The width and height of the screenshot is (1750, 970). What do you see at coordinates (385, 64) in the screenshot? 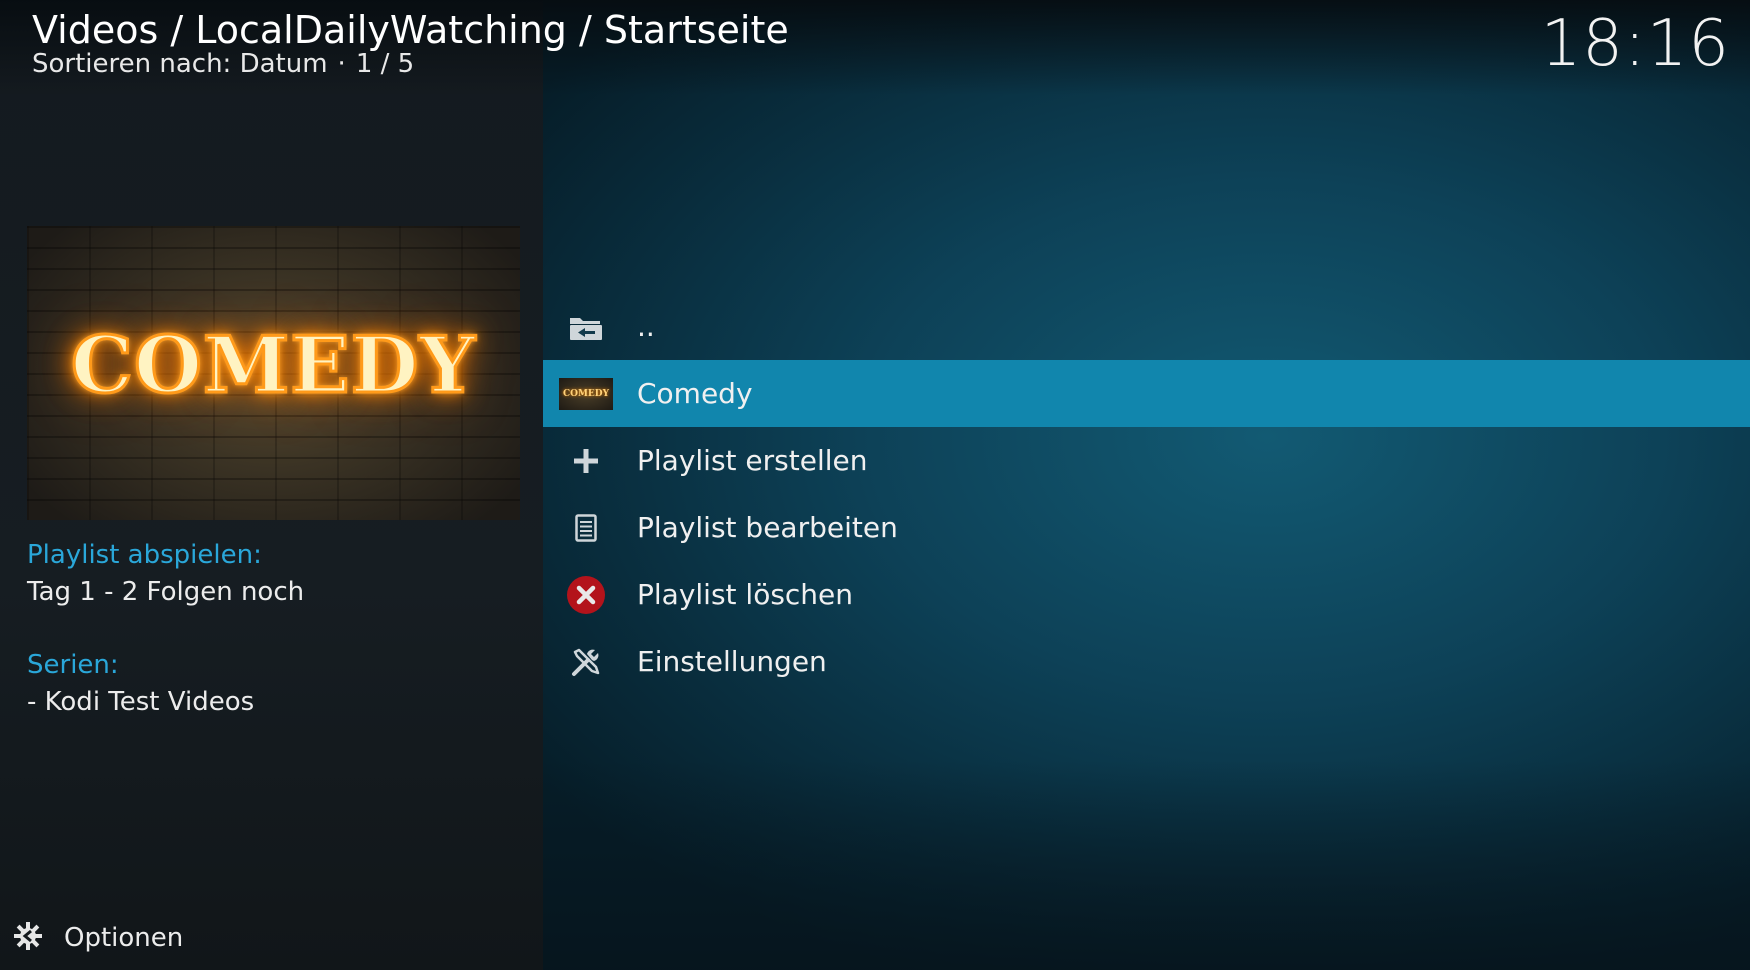
I see `item-position: 1 / 5` at bounding box center [385, 64].